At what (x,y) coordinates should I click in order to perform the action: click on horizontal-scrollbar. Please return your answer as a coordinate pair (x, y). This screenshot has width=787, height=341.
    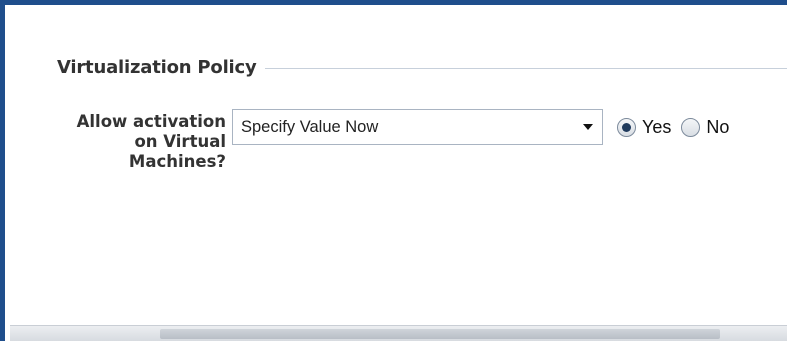
    Looking at the image, I should click on (398, 333).